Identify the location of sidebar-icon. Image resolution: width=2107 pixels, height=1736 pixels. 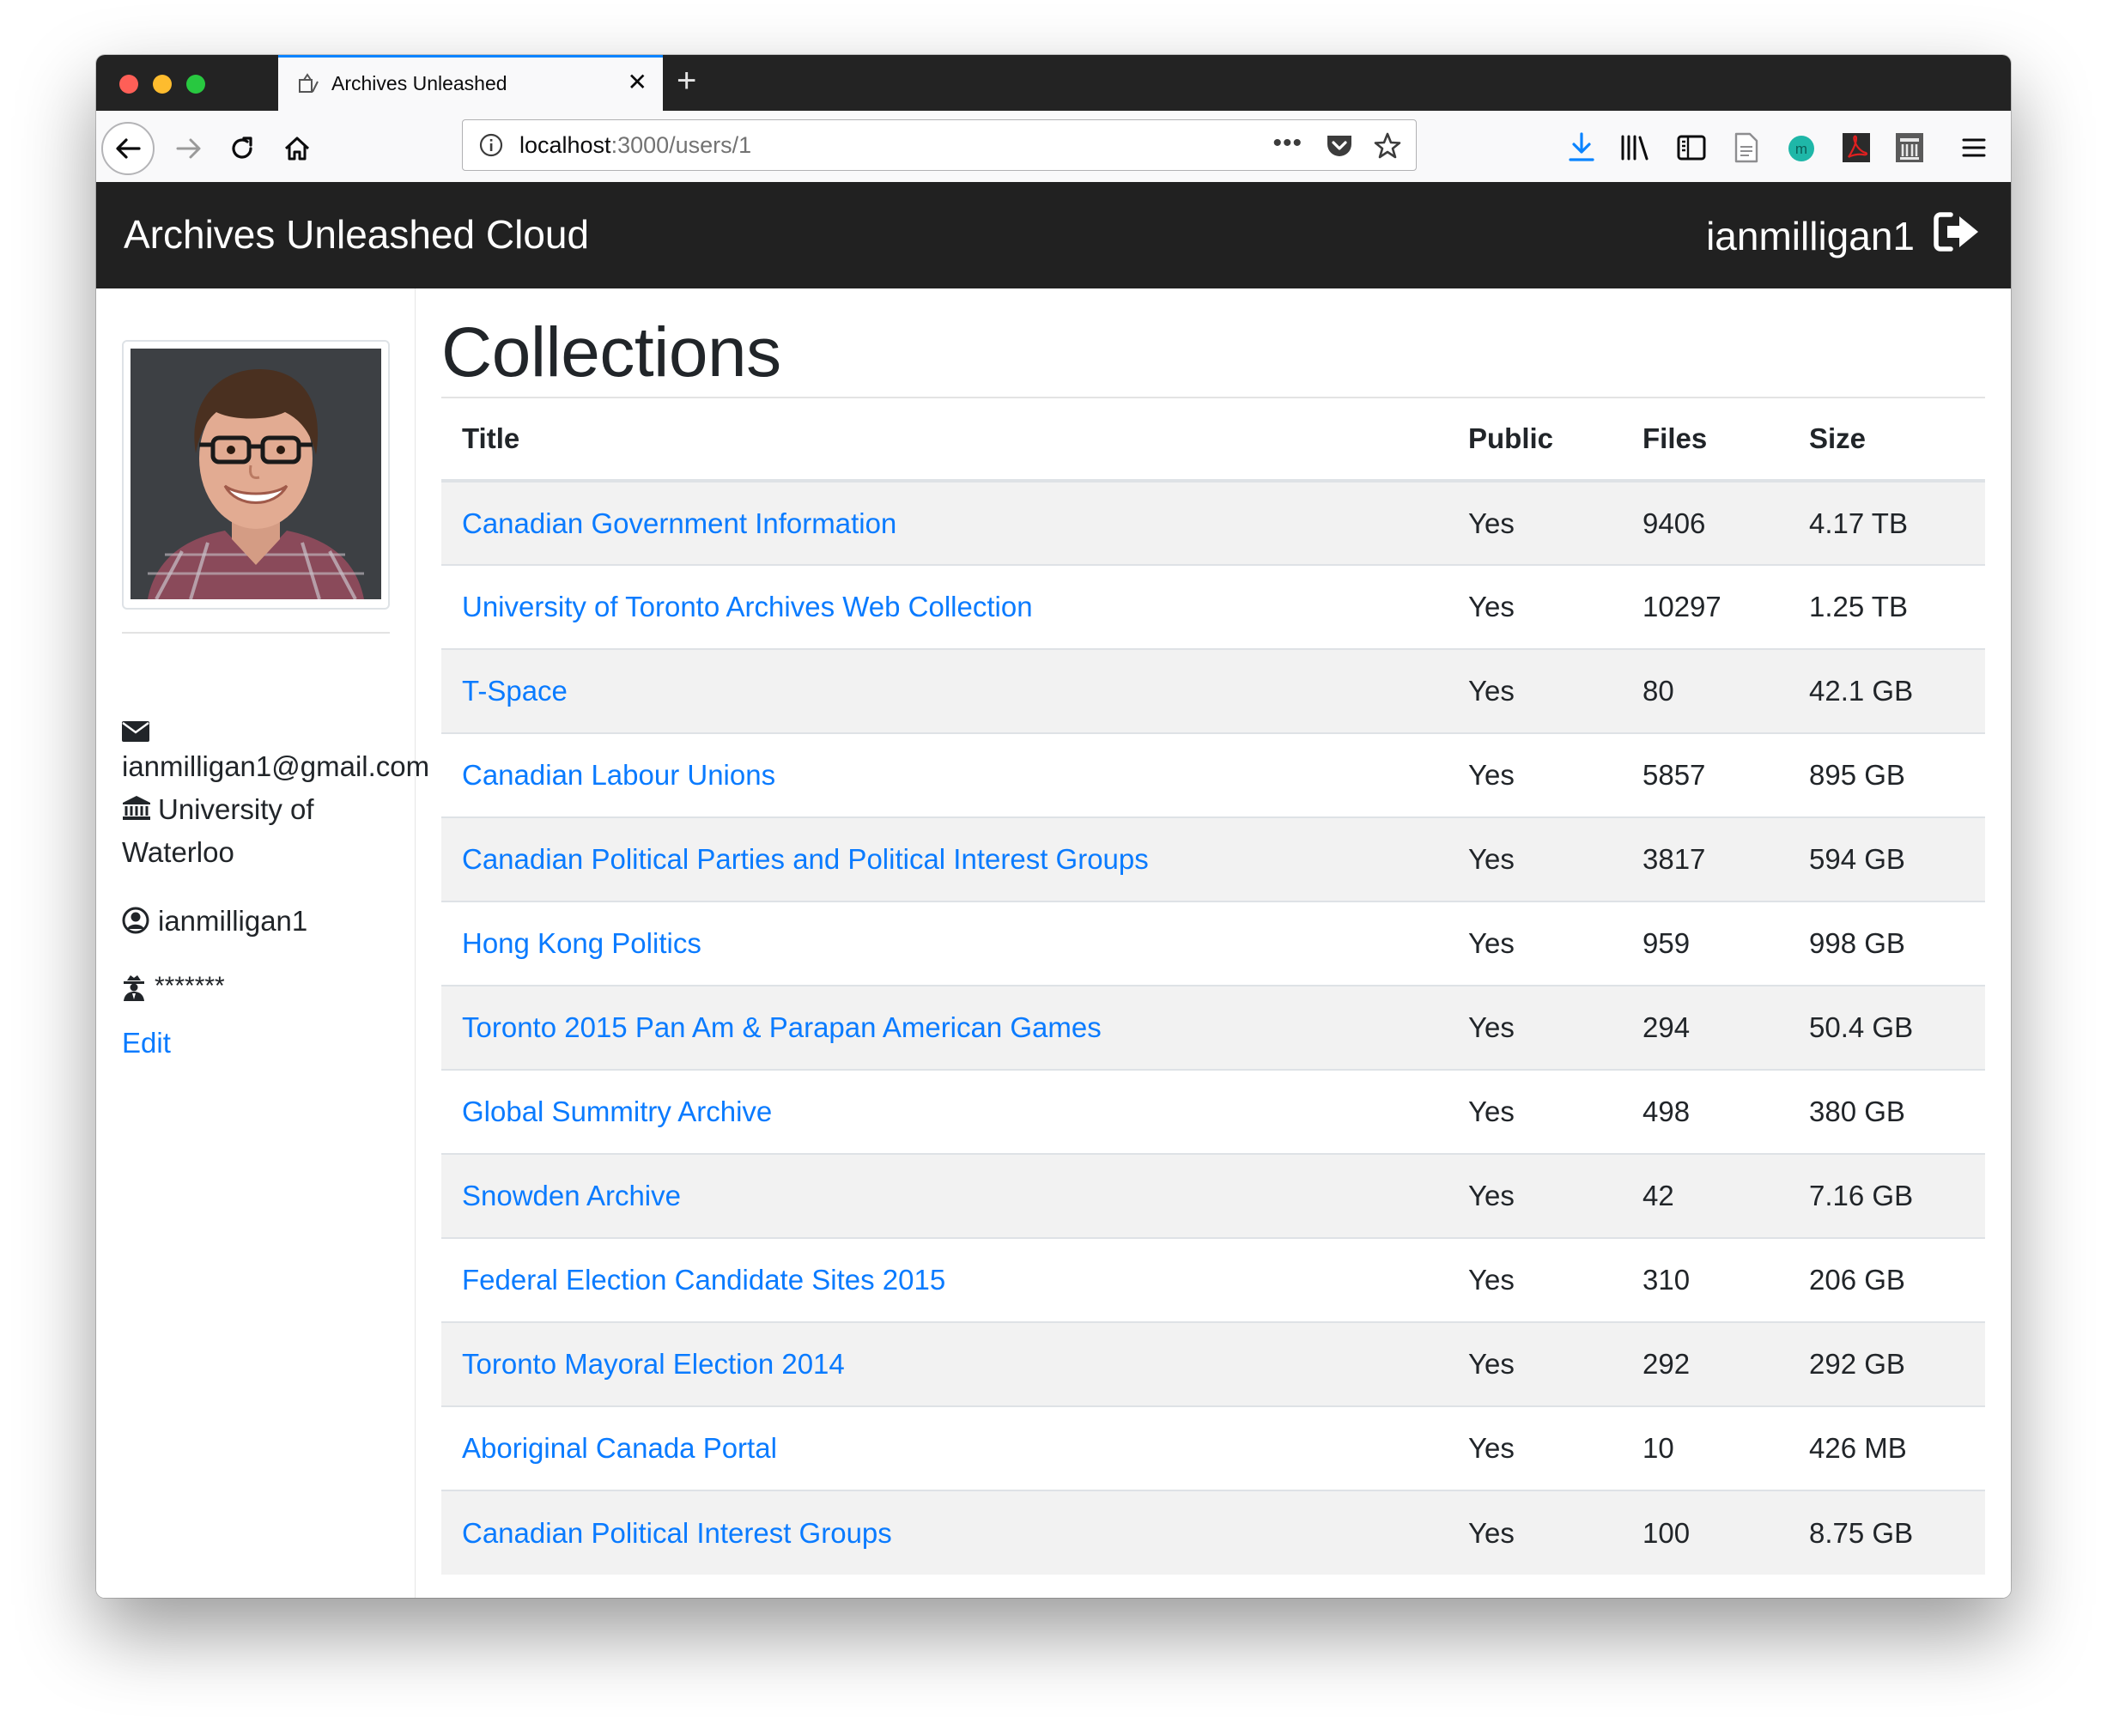
(1692, 147).